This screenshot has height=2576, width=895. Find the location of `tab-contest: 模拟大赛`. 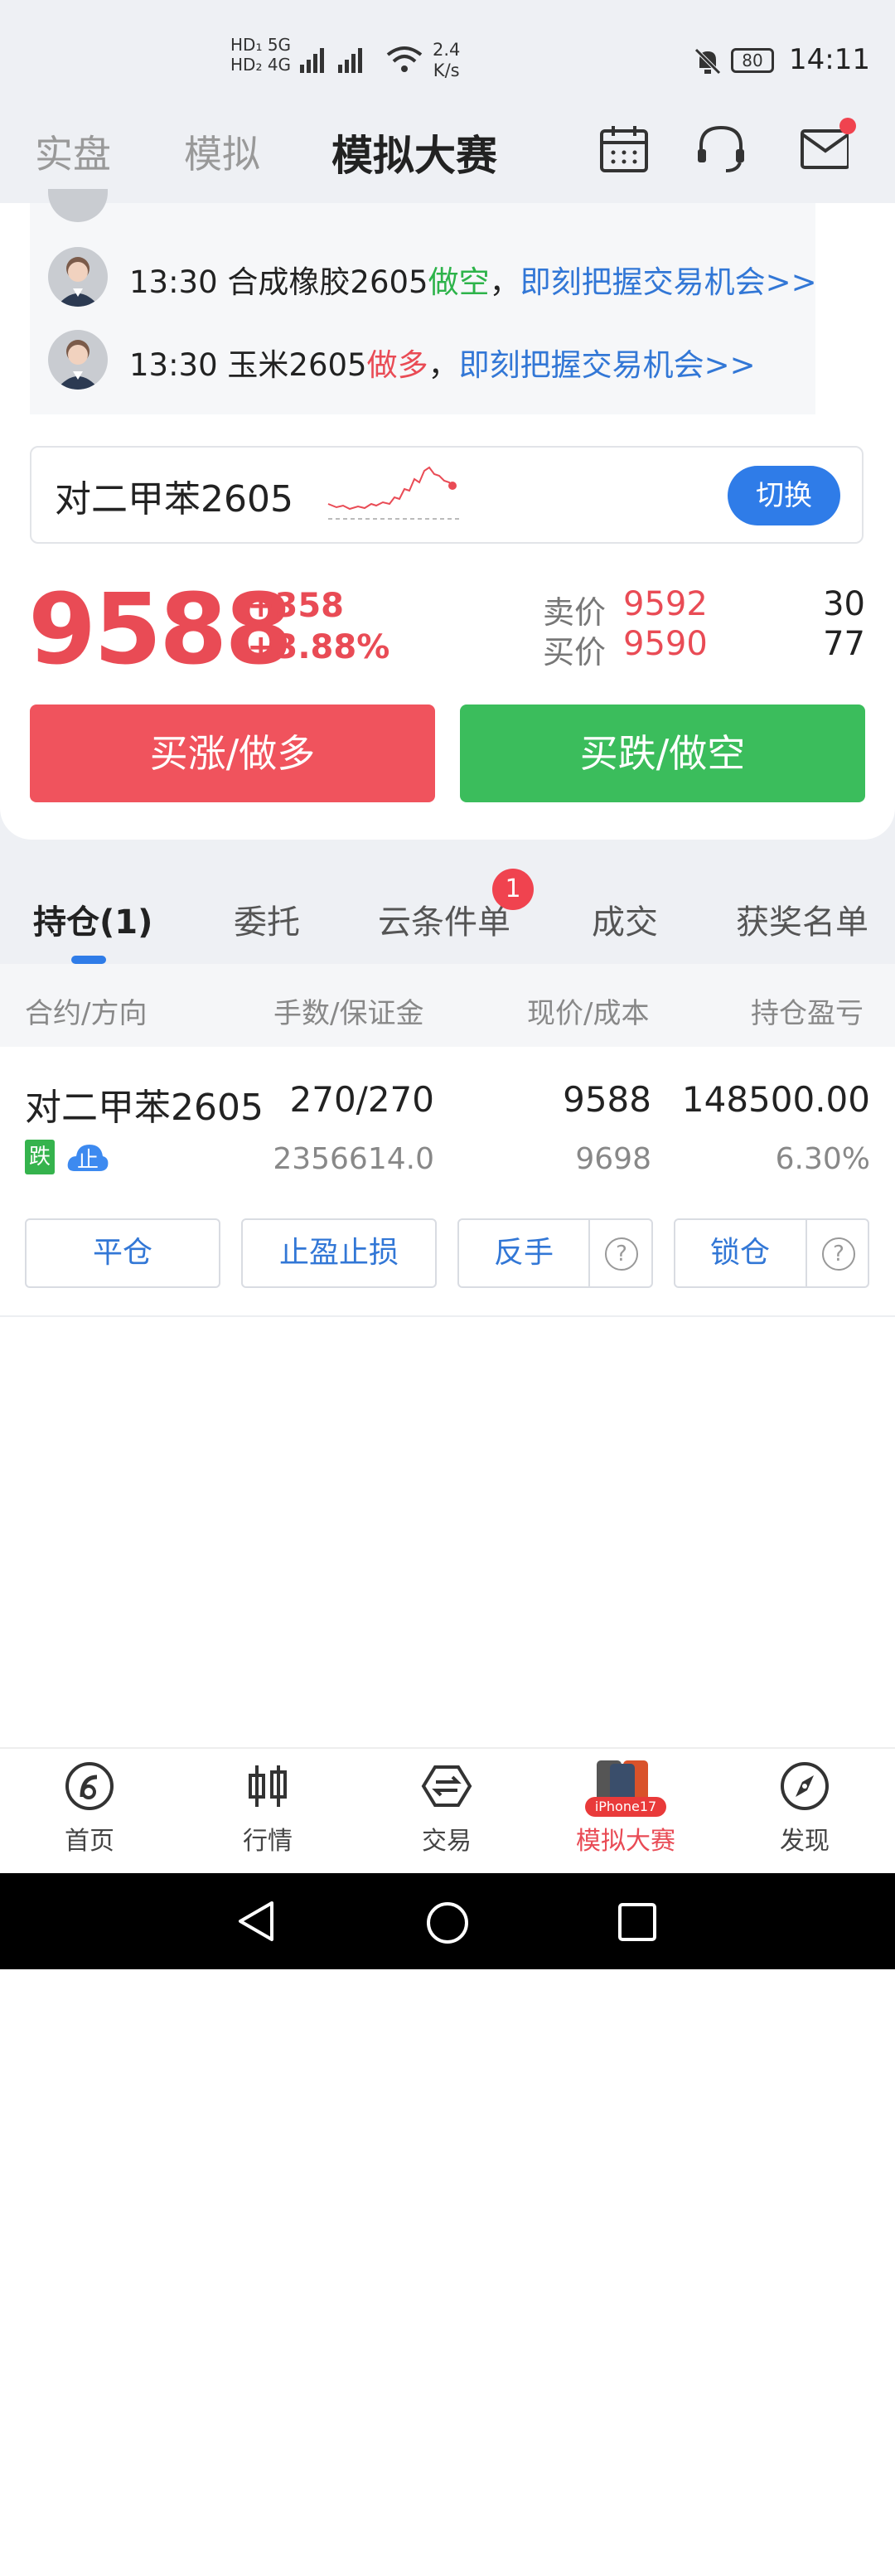

tab-contest: 模拟大赛 is located at coordinates (414, 152).